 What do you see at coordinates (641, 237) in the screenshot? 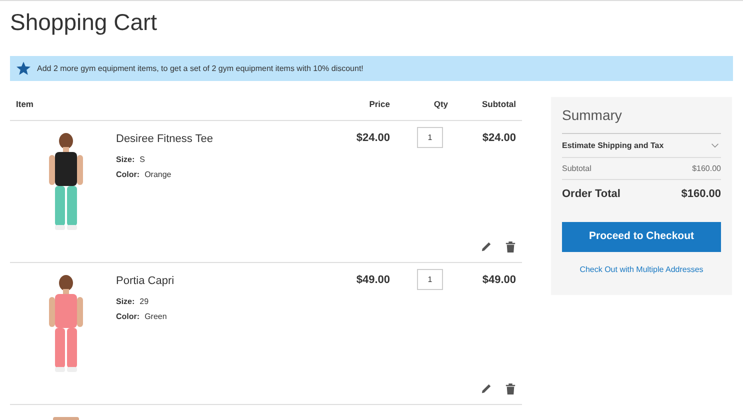
I see `checkout-button: Proceed to Checkout` at bounding box center [641, 237].